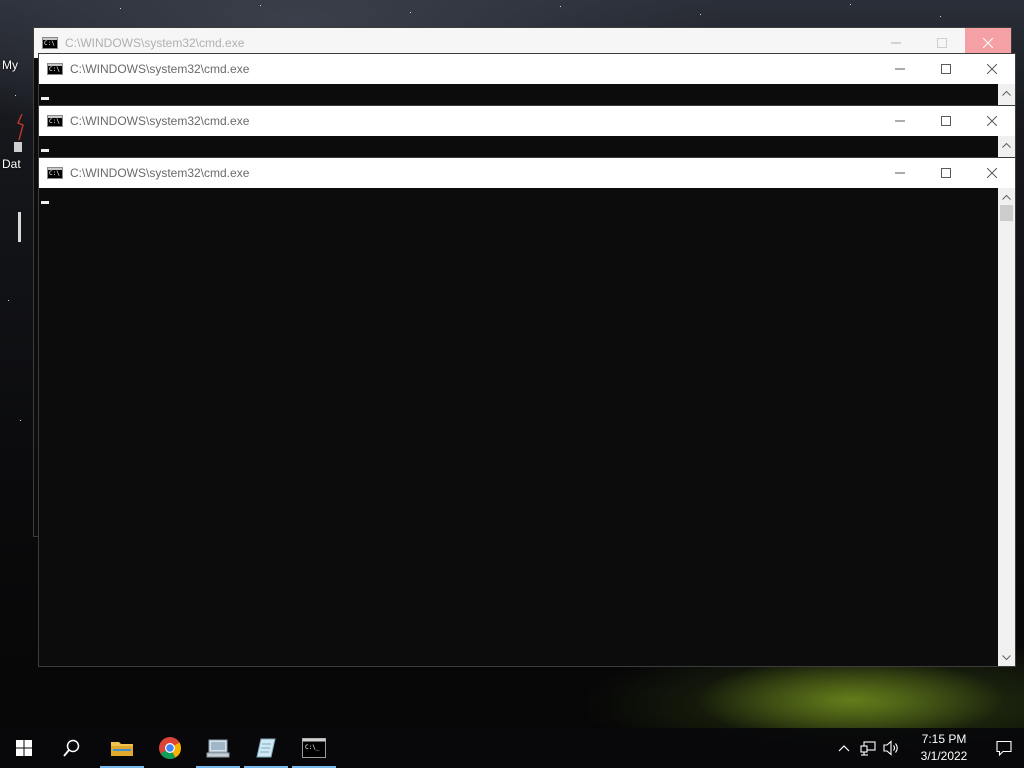 The image size is (1024, 768). I want to click on computer-app-icon, so click(218, 748).